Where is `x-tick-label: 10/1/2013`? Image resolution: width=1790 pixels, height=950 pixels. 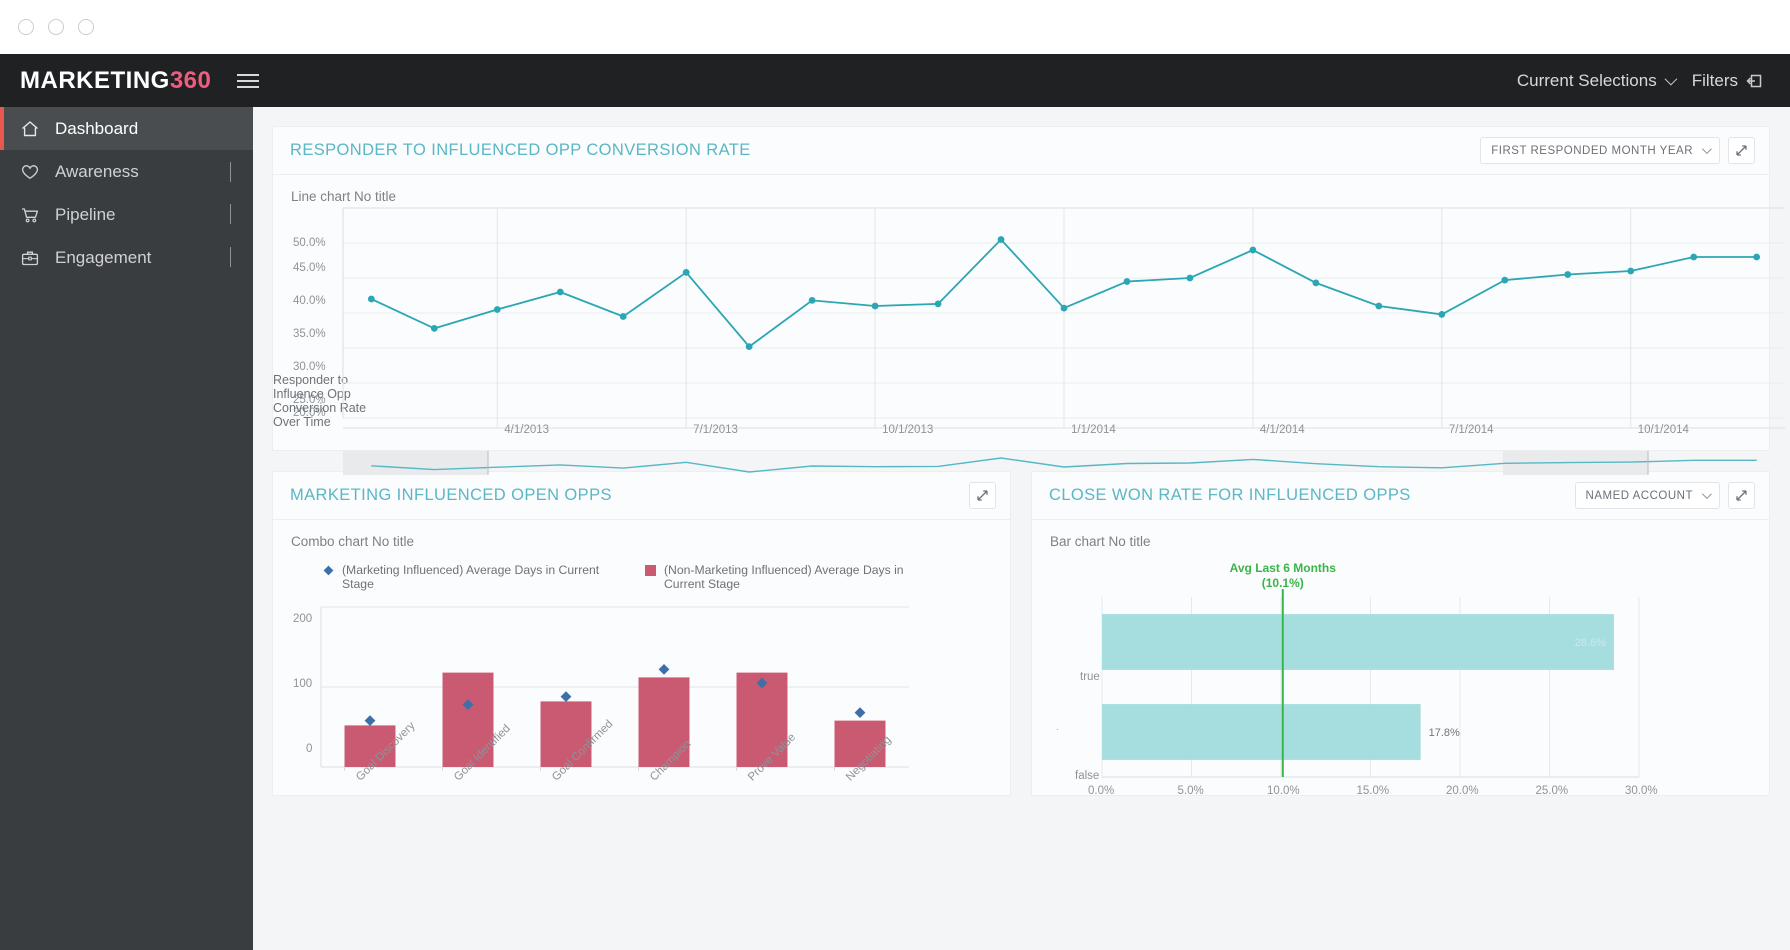 x-tick-label: 10/1/2013 is located at coordinates (908, 430).